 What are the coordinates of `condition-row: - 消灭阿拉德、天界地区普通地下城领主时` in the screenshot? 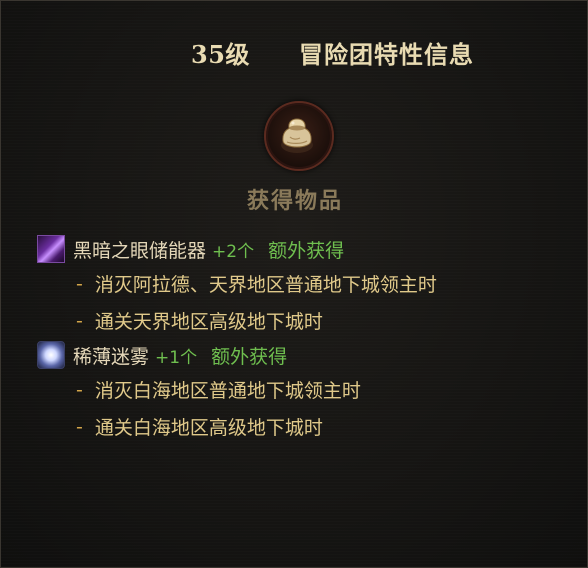 It's located at (307, 283).